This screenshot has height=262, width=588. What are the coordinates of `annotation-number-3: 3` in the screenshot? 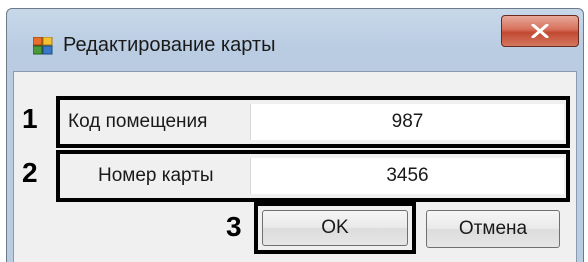 It's located at (234, 226).